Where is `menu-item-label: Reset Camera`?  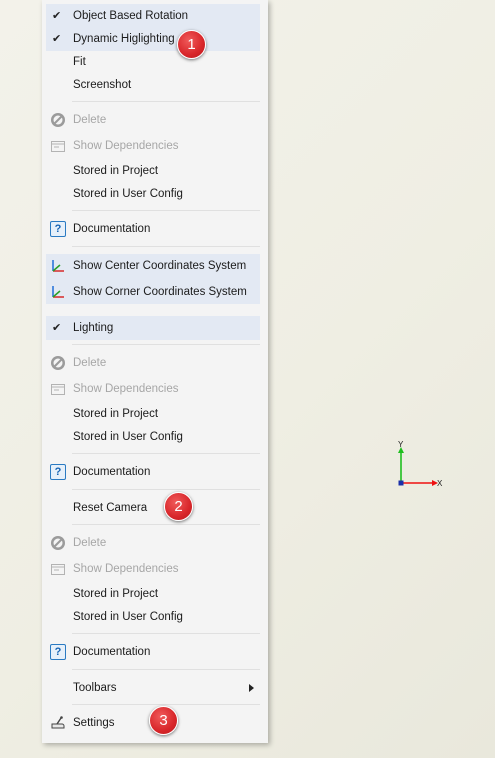
menu-item-label: Reset Camera is located at coordinates (110, 508).